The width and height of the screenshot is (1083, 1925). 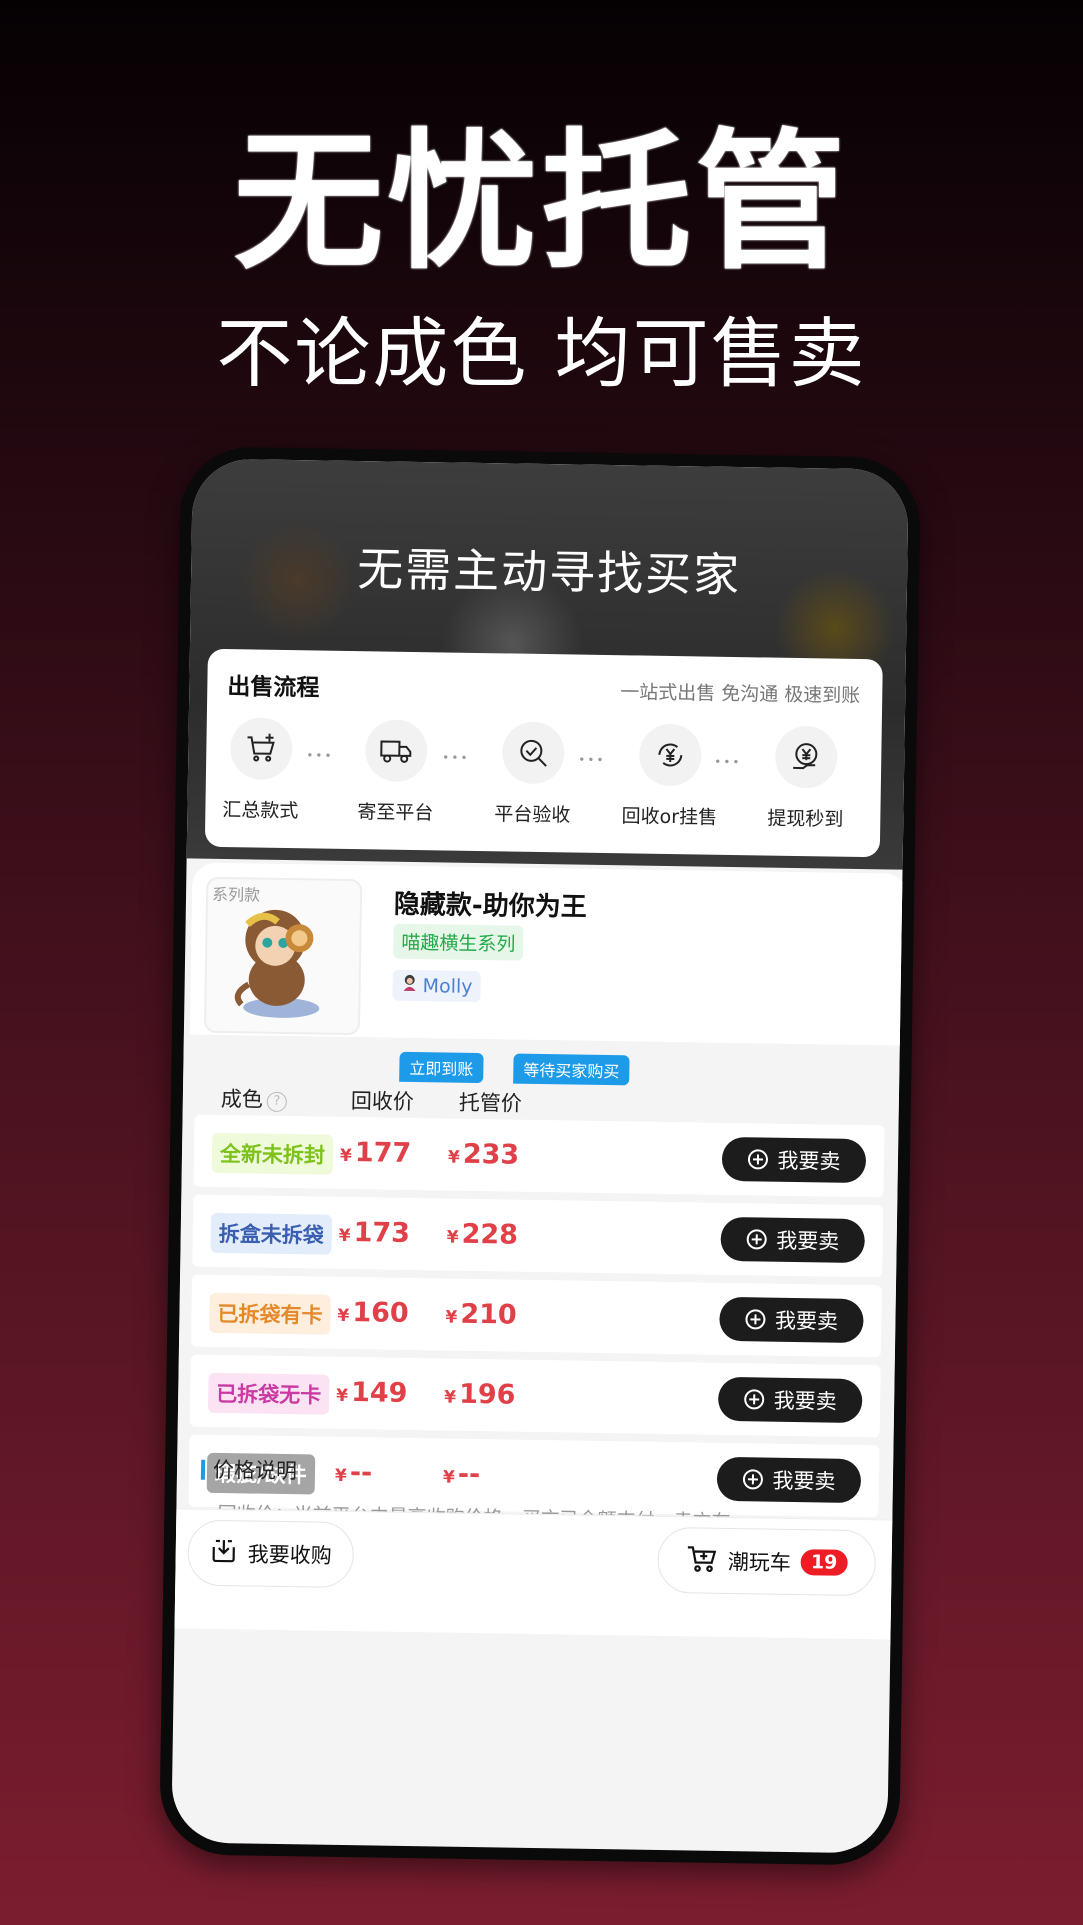 What do you see at coordinates (223, 1552) in the screenshot?
I see `download-tray-icon` at bounding box center [223, 1552].